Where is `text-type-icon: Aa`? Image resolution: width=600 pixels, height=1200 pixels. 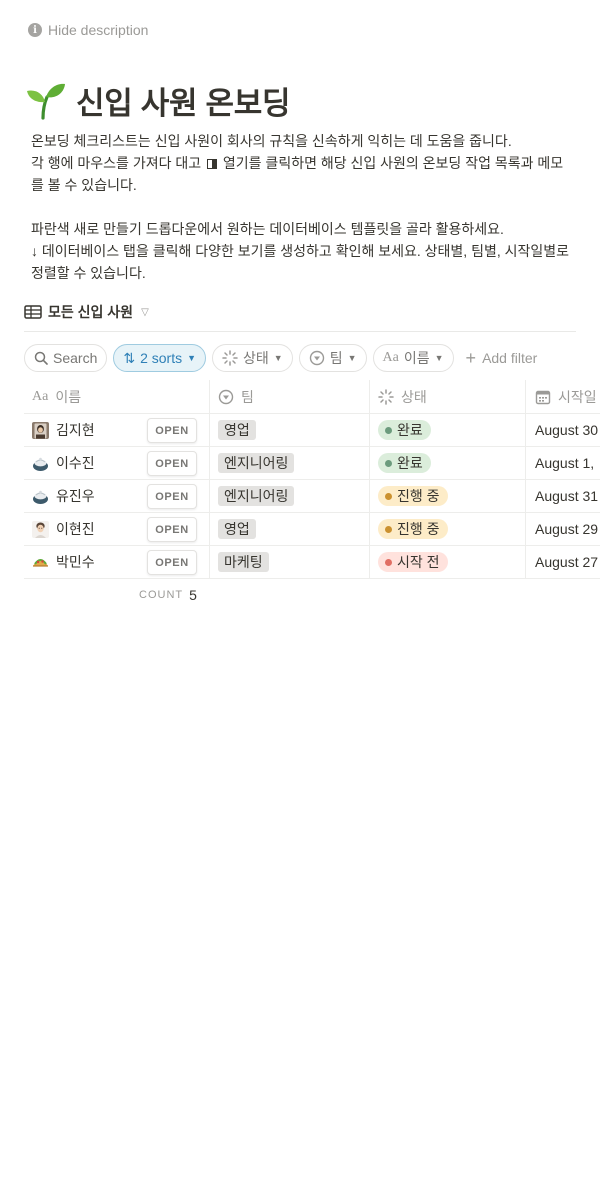 text-type-icon: Aa is located at coordinates (40, 396).